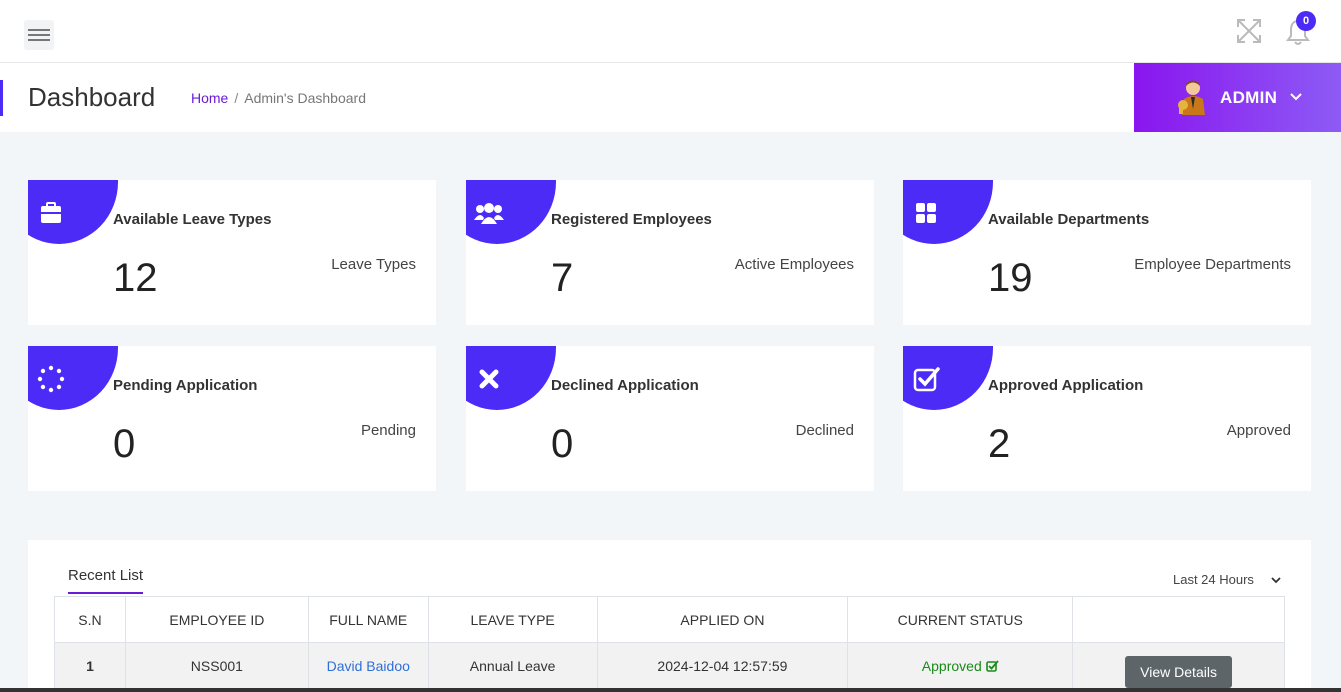 The width and height of the screenshot is (1341, 692). I want to click on briefcase-icon, so click(51, 212).